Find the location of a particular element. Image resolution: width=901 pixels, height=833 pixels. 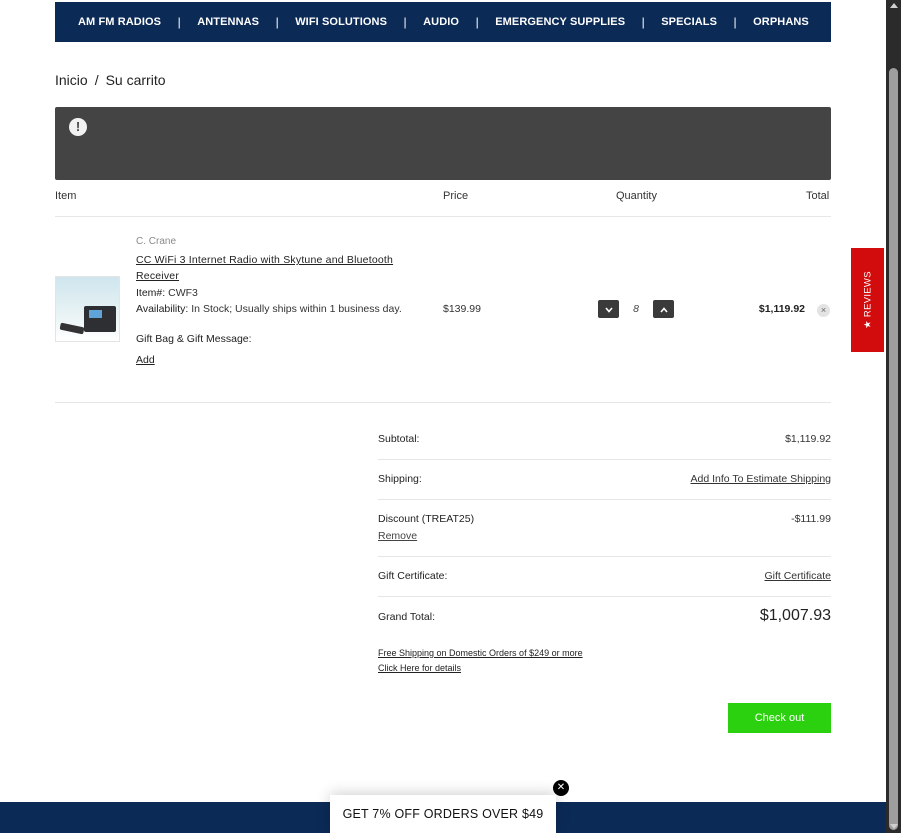

exclamation-circle-icon: ! is located at coordinates (78, 127).